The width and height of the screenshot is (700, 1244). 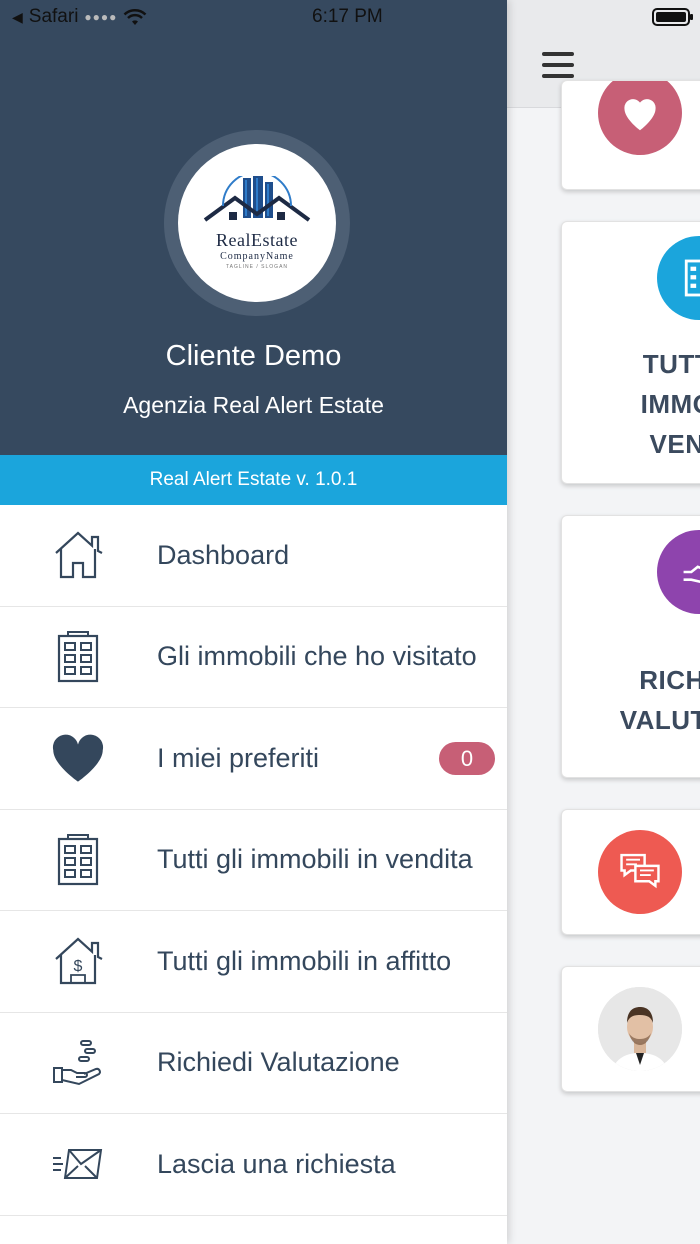 What do you see at coordinates (257, 240) in the screenshot?
I see `logo-title: RealEstate` at bounding box center [257, 240].